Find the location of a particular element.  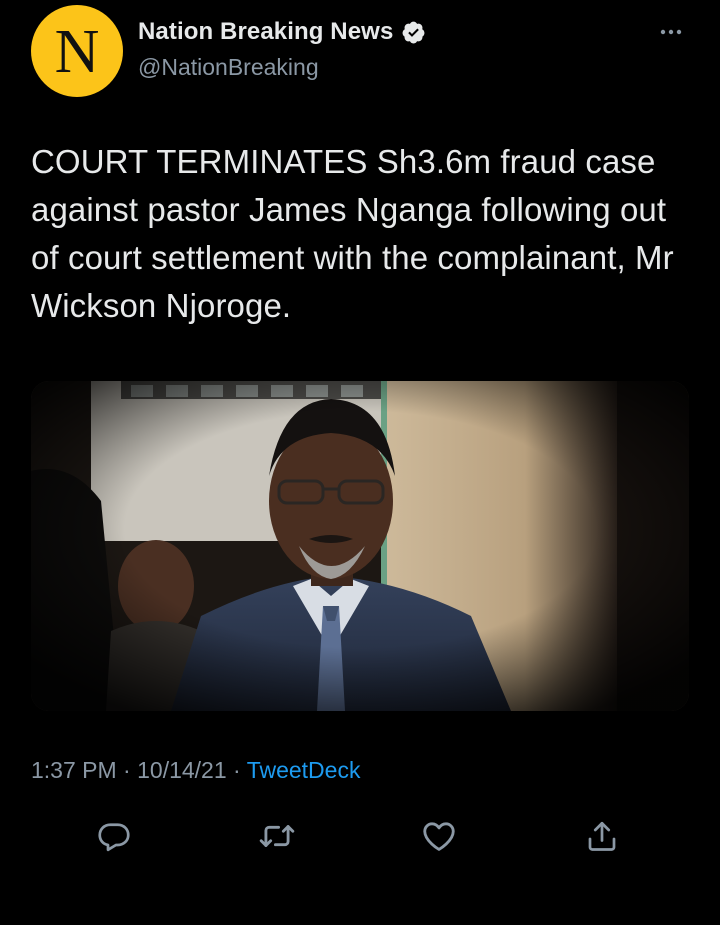

retweet-button is located at coordinates (277, 836).